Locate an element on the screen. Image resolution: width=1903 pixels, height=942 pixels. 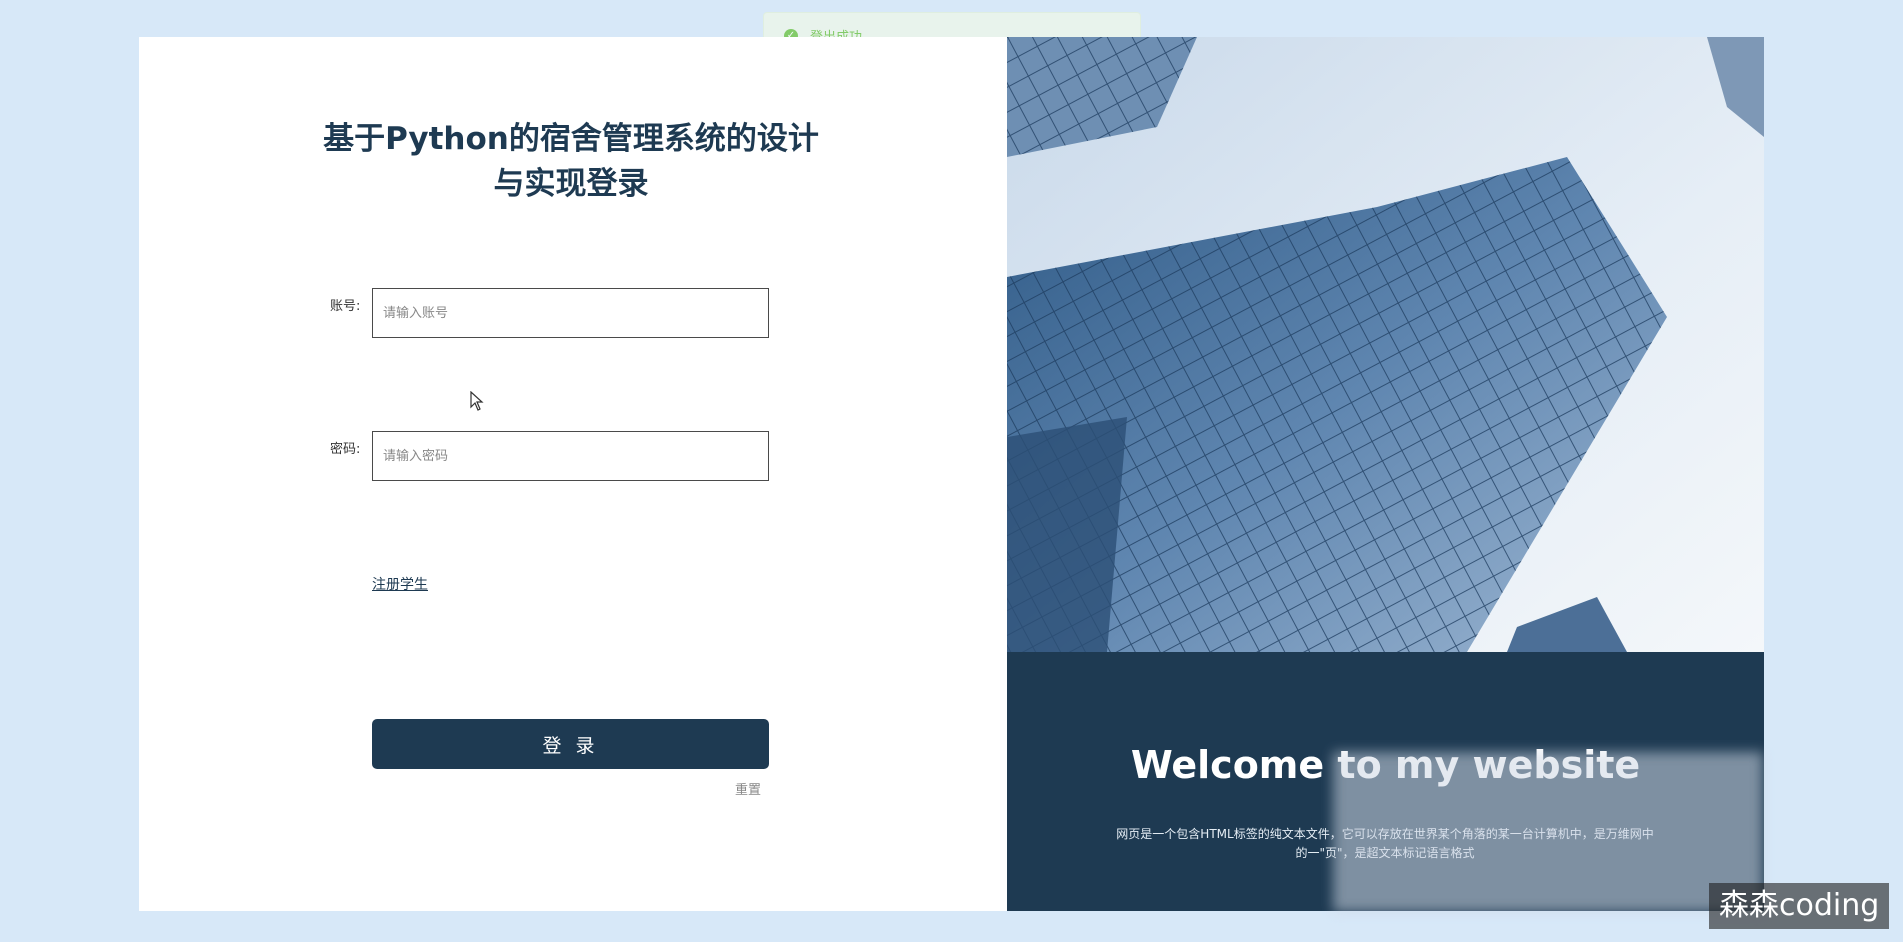
reset-link: 重置 is located at coordinates (748, 788).